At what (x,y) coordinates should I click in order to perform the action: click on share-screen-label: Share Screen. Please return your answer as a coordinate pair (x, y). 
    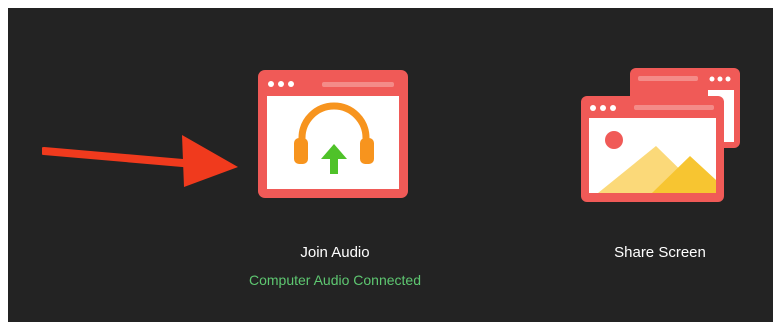
    Looking at the image, I should click on (660, 252).